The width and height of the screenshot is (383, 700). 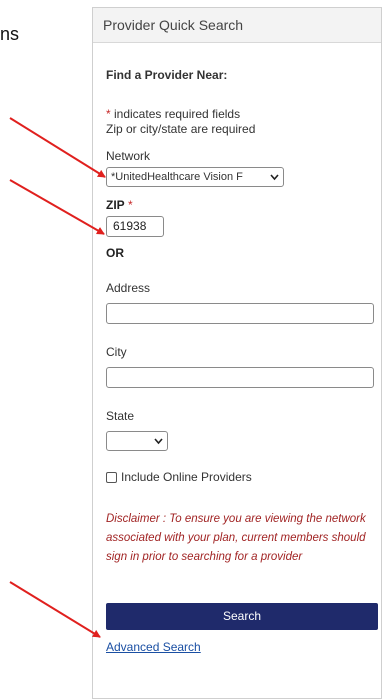 I want to click on arrow-to-search, so click(x=55, y=609).